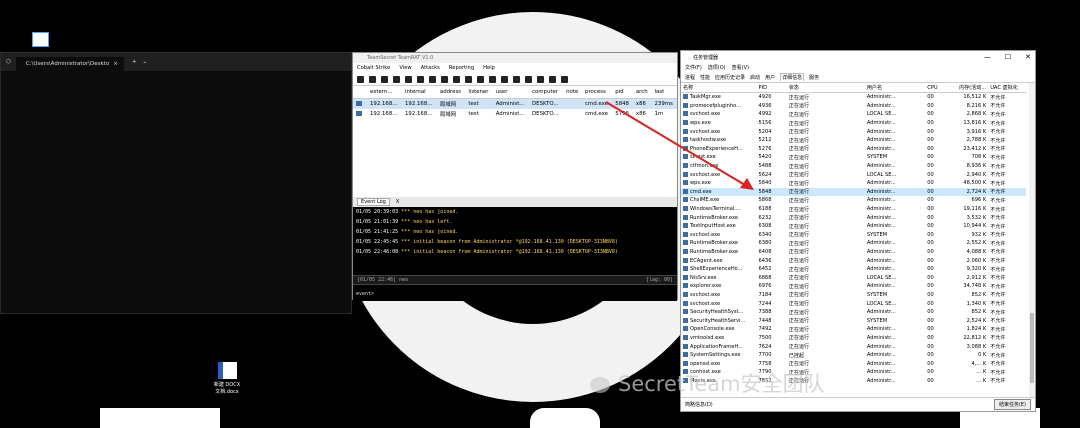 Image resolution: width=1080 pixels, height=428 pixels. I want to click on menu-file: 文件(F), so click(693, 67).